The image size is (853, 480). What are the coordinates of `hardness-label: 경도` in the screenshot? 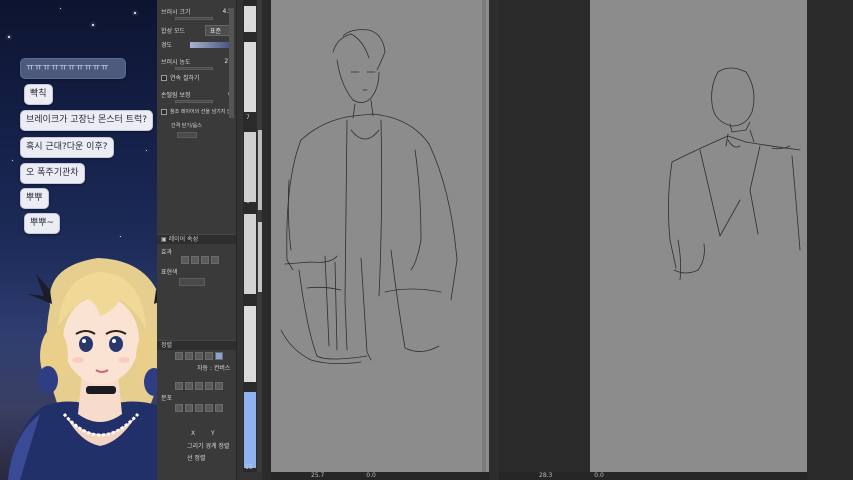 It's located at (167, 45).